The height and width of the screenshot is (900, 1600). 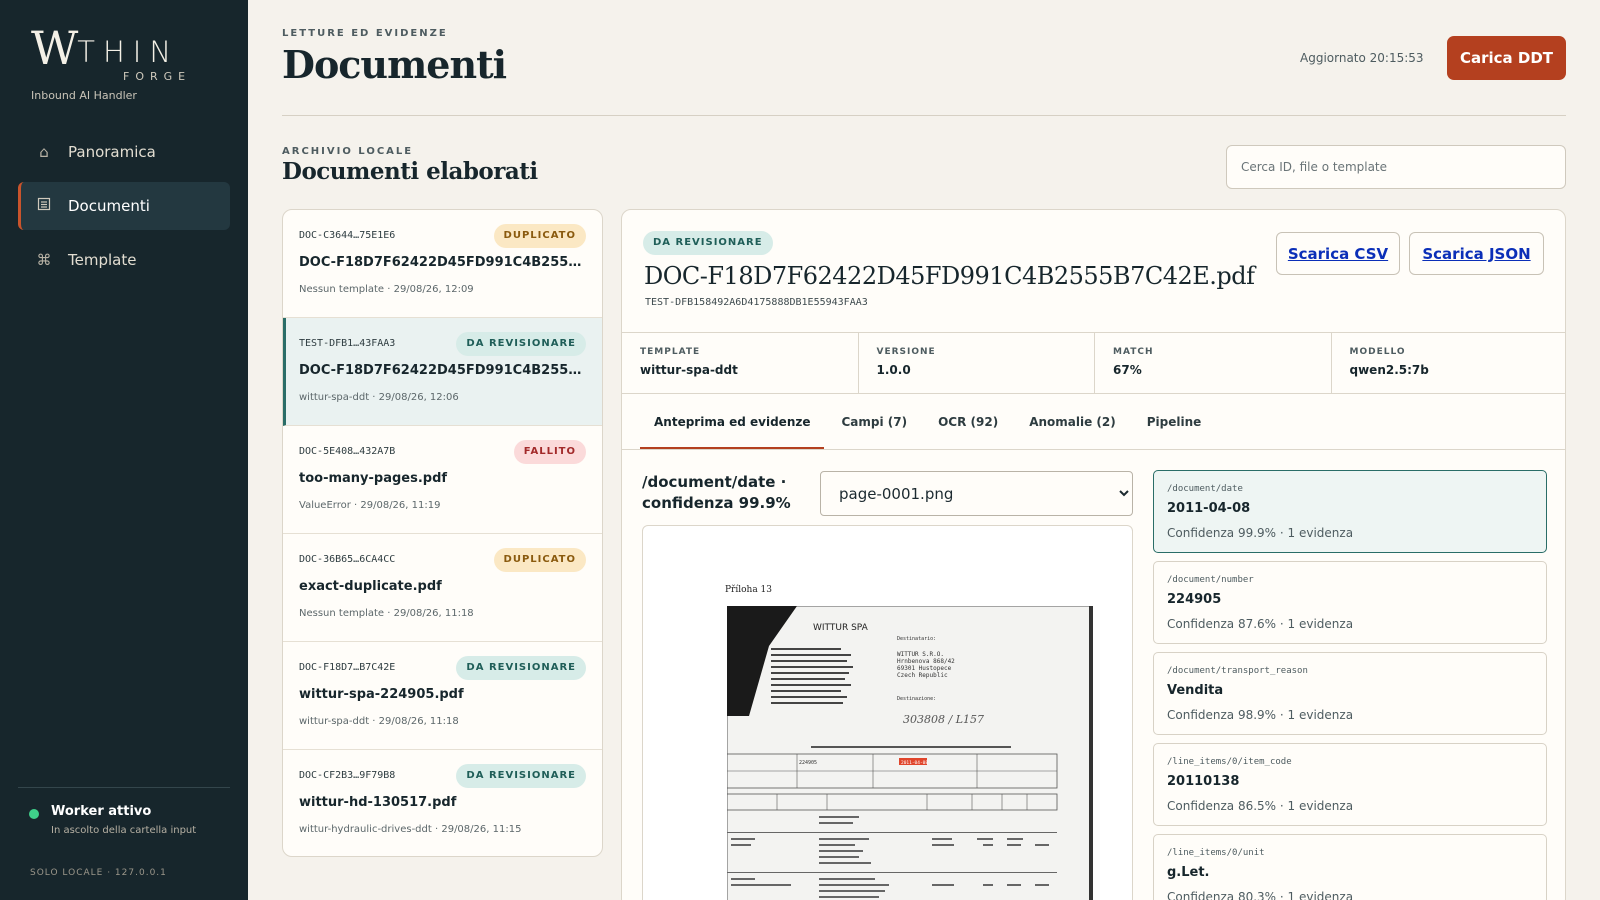 What do you see at coordinates (1338, 253) in the screenshot?
I see `download-csv-button: Scarica CSV` at bounding box center [1338, 253].